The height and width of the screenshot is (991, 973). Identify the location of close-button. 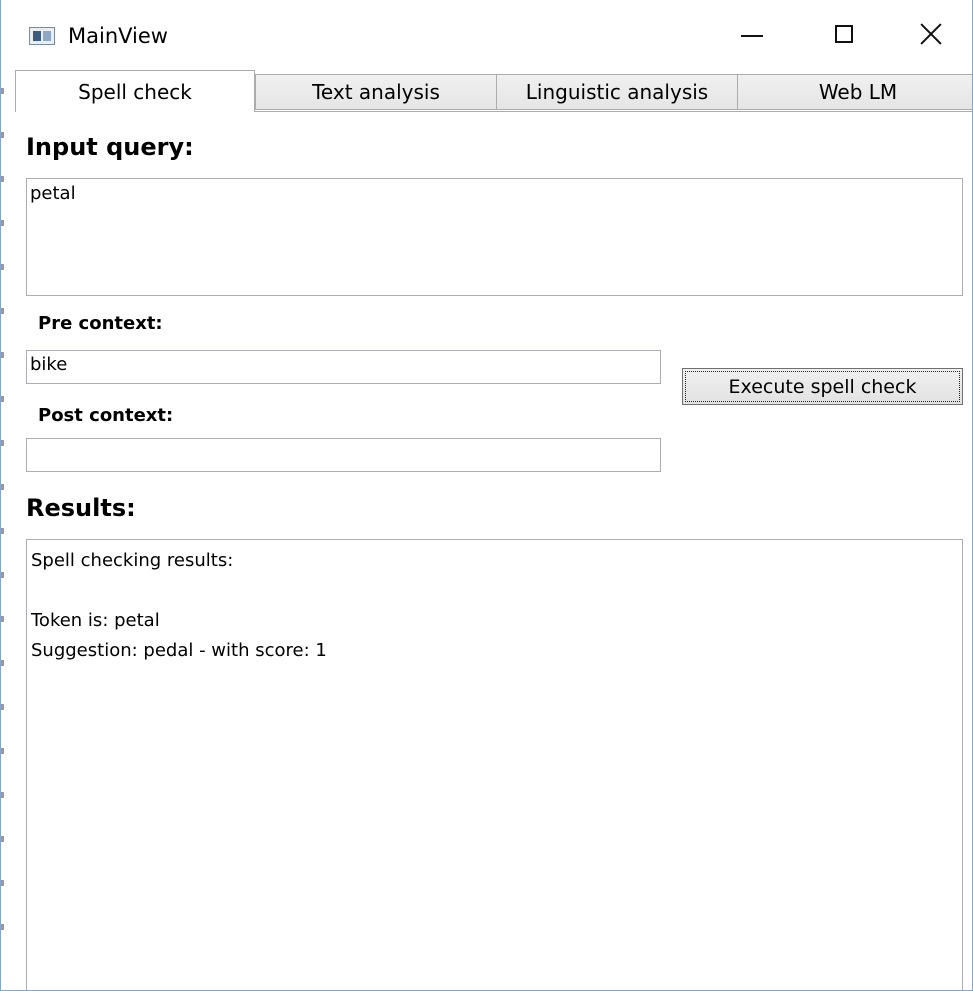
(931, 34).